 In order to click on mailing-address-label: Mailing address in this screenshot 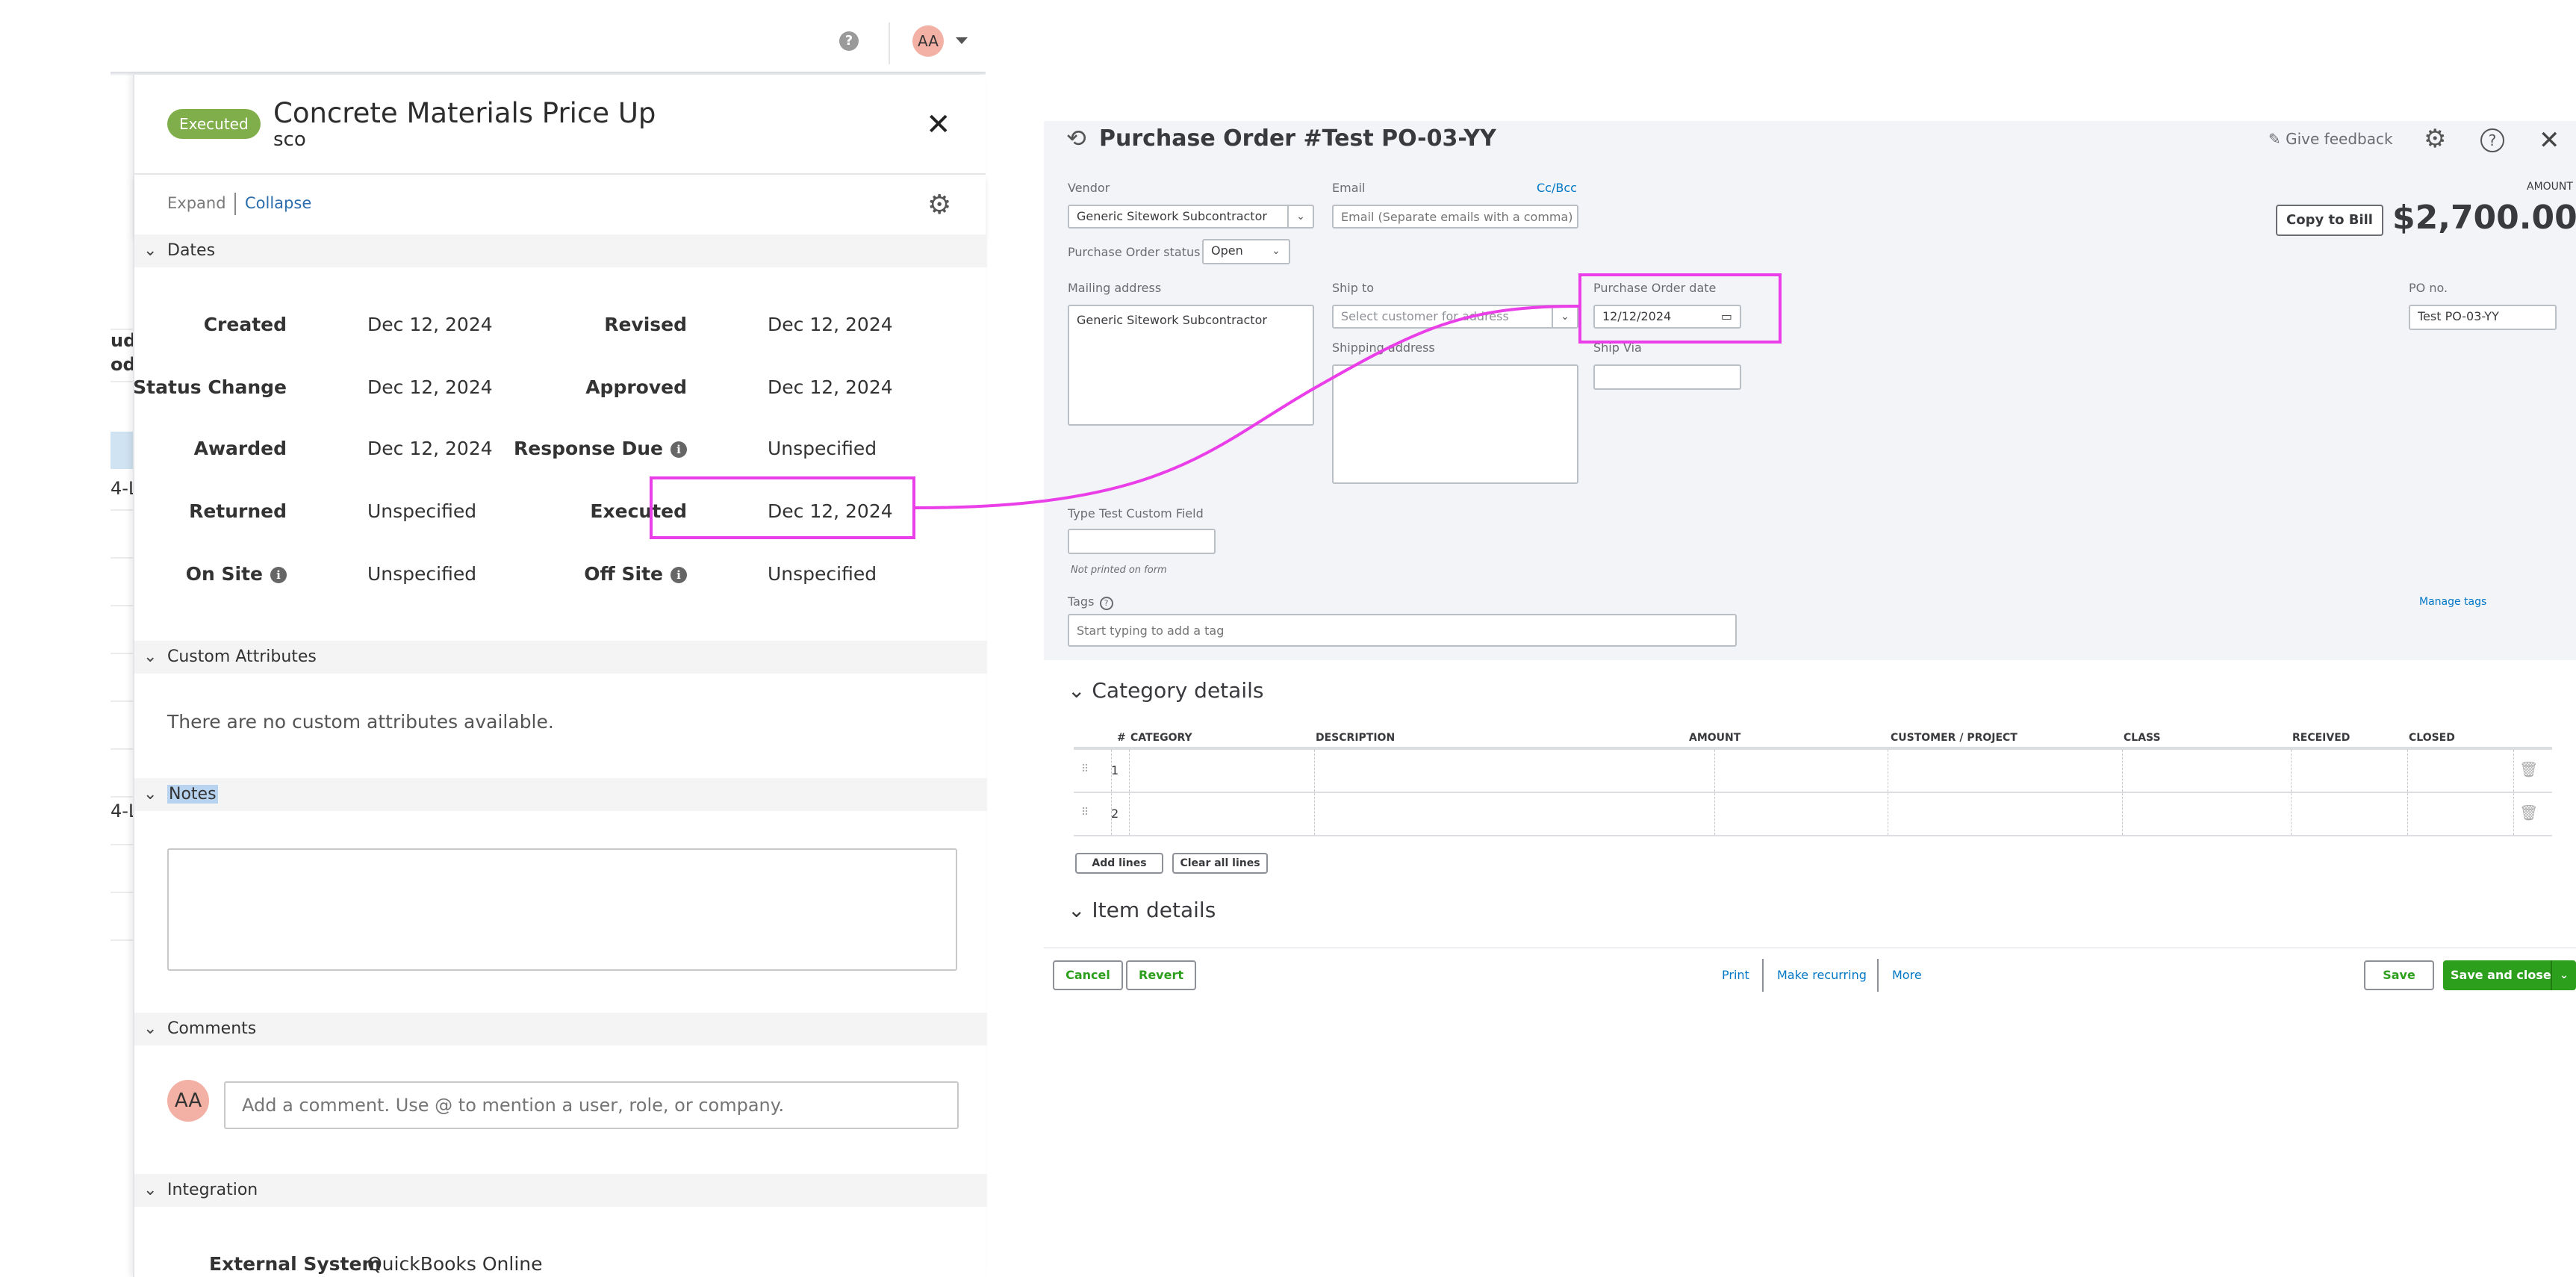, I will do `click(1115, 288)`.